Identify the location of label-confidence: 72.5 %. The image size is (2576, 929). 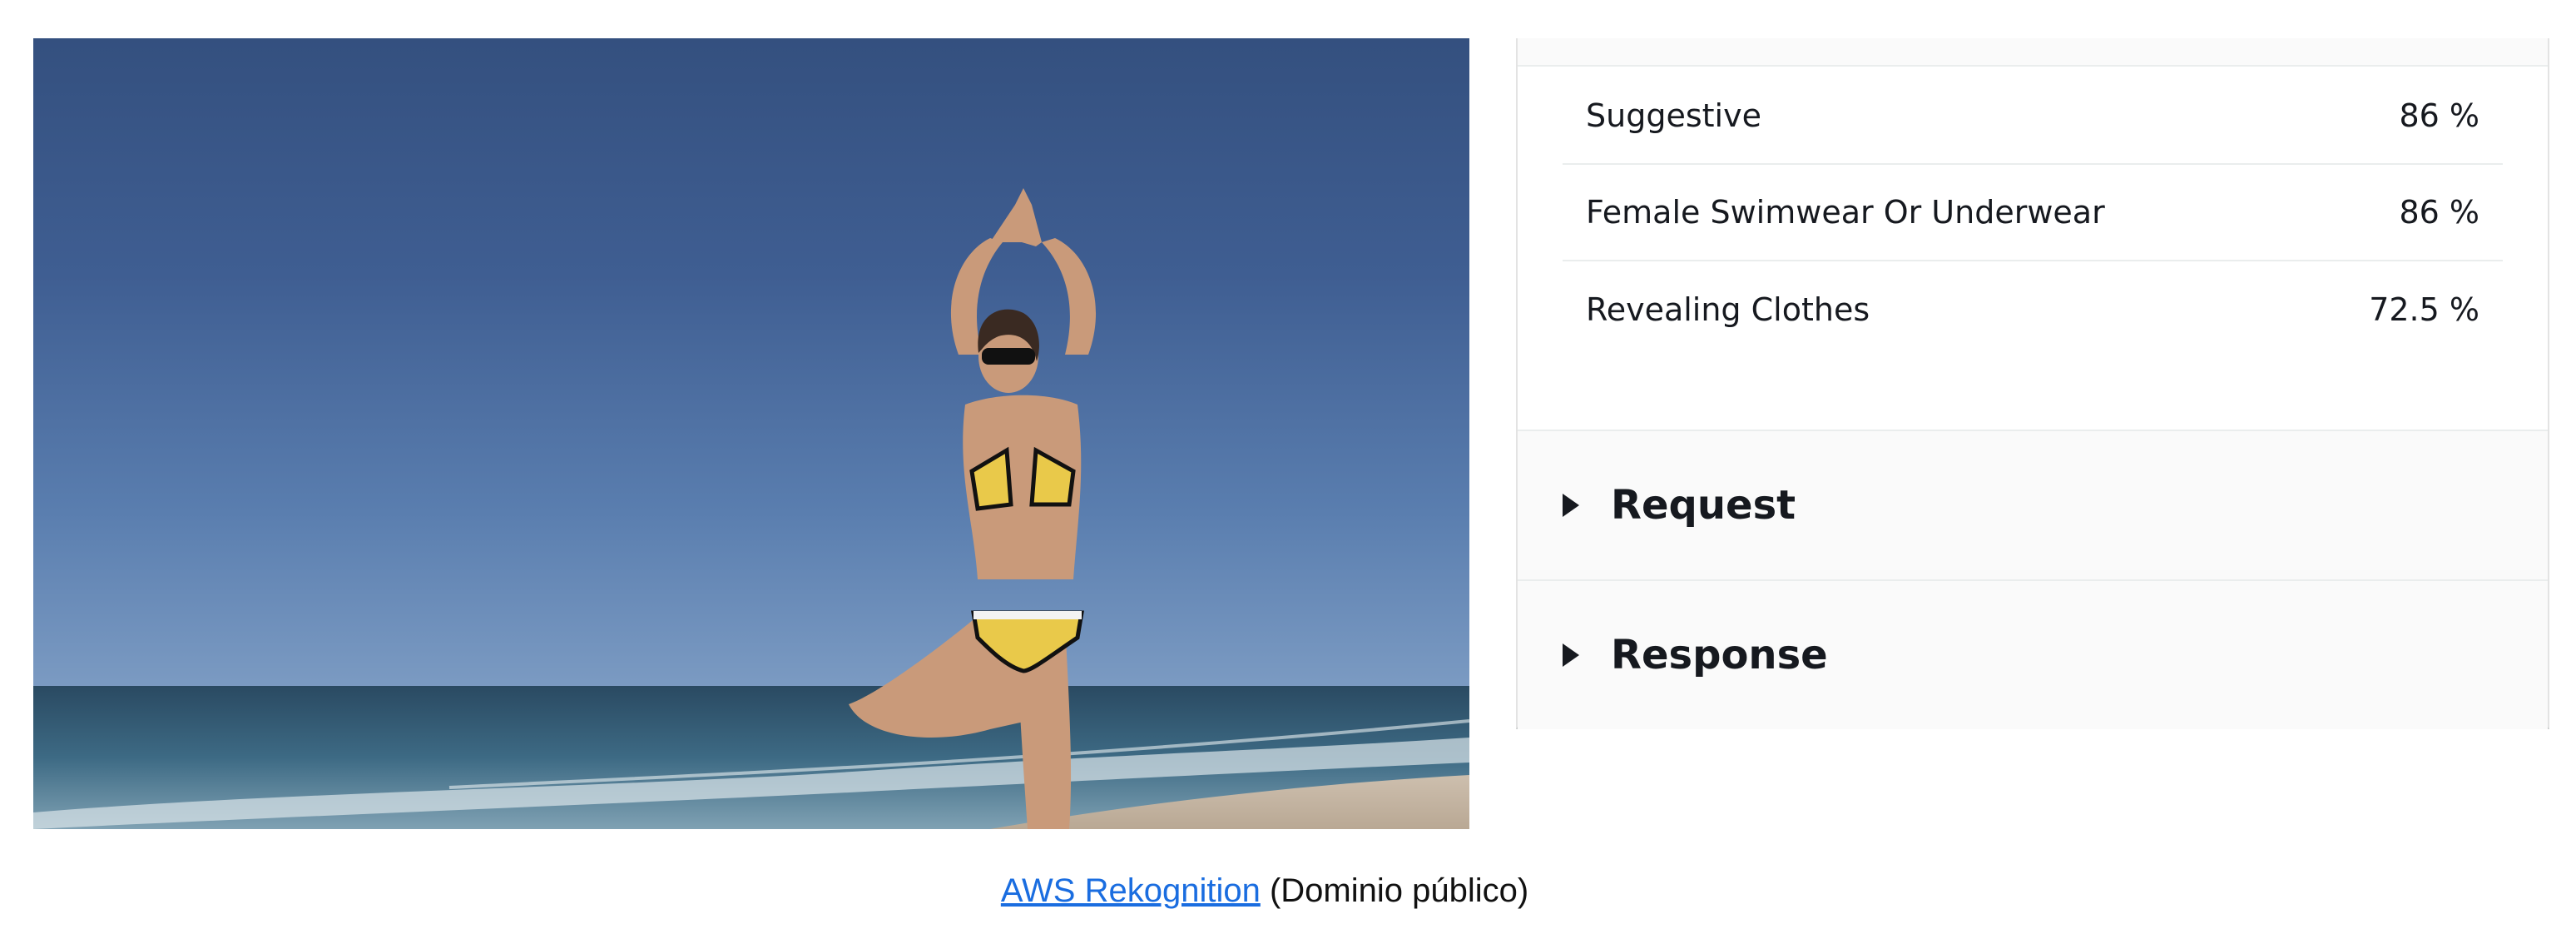
(2424, 309).